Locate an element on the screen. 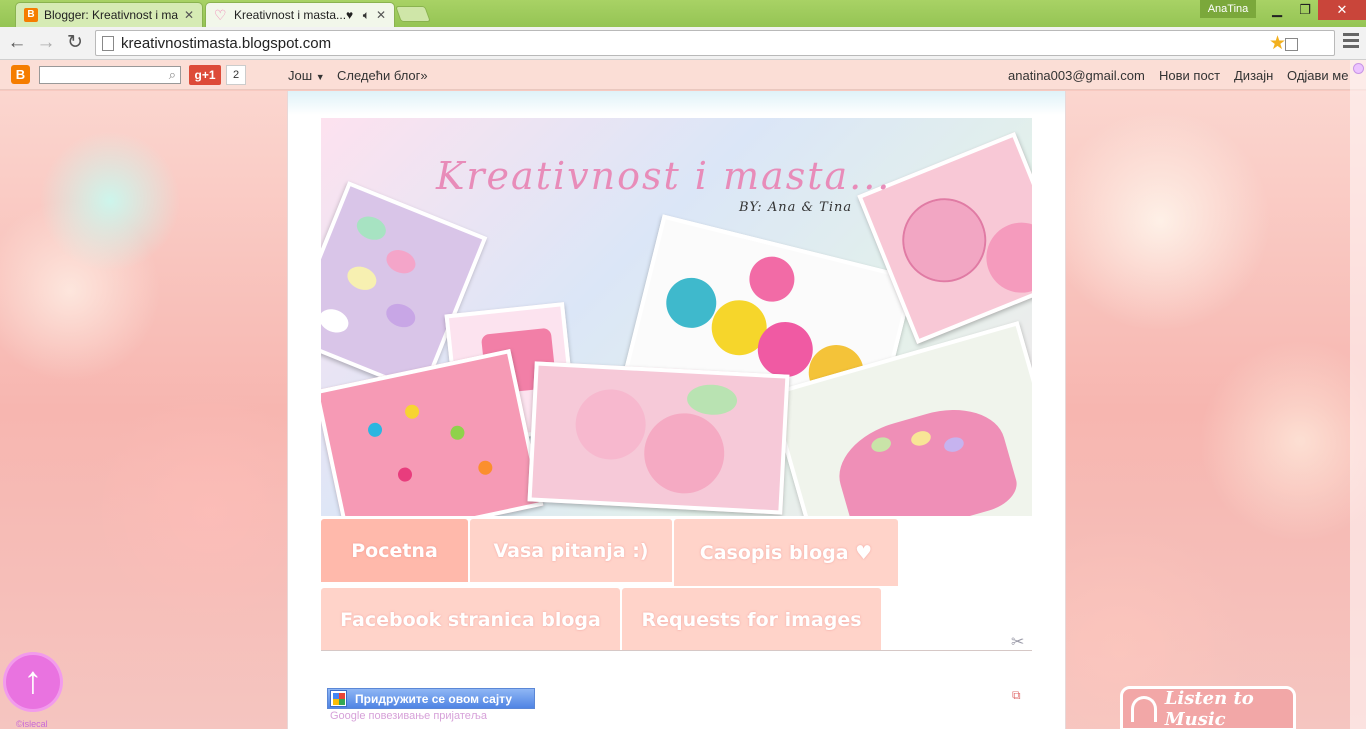 This screenshot has width=1366, height=729. reload-icon: ↻ is located at coordinates (75, 43).